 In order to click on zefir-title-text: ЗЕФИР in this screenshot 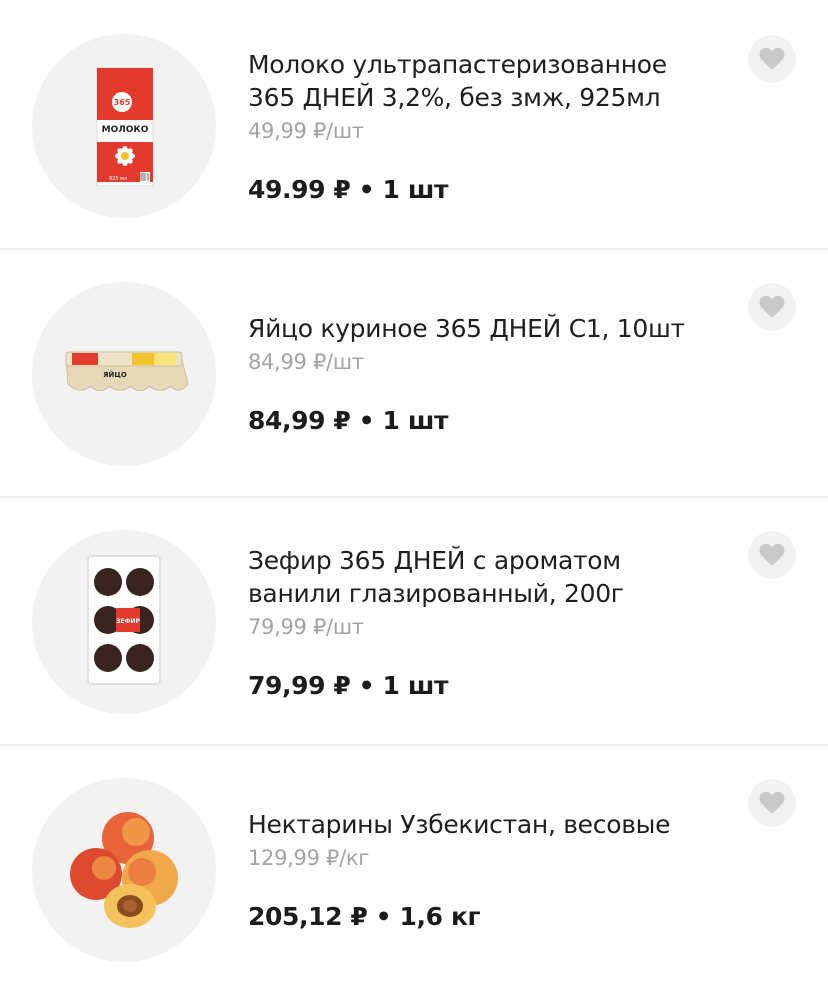, I will do `click(128, 621)`.